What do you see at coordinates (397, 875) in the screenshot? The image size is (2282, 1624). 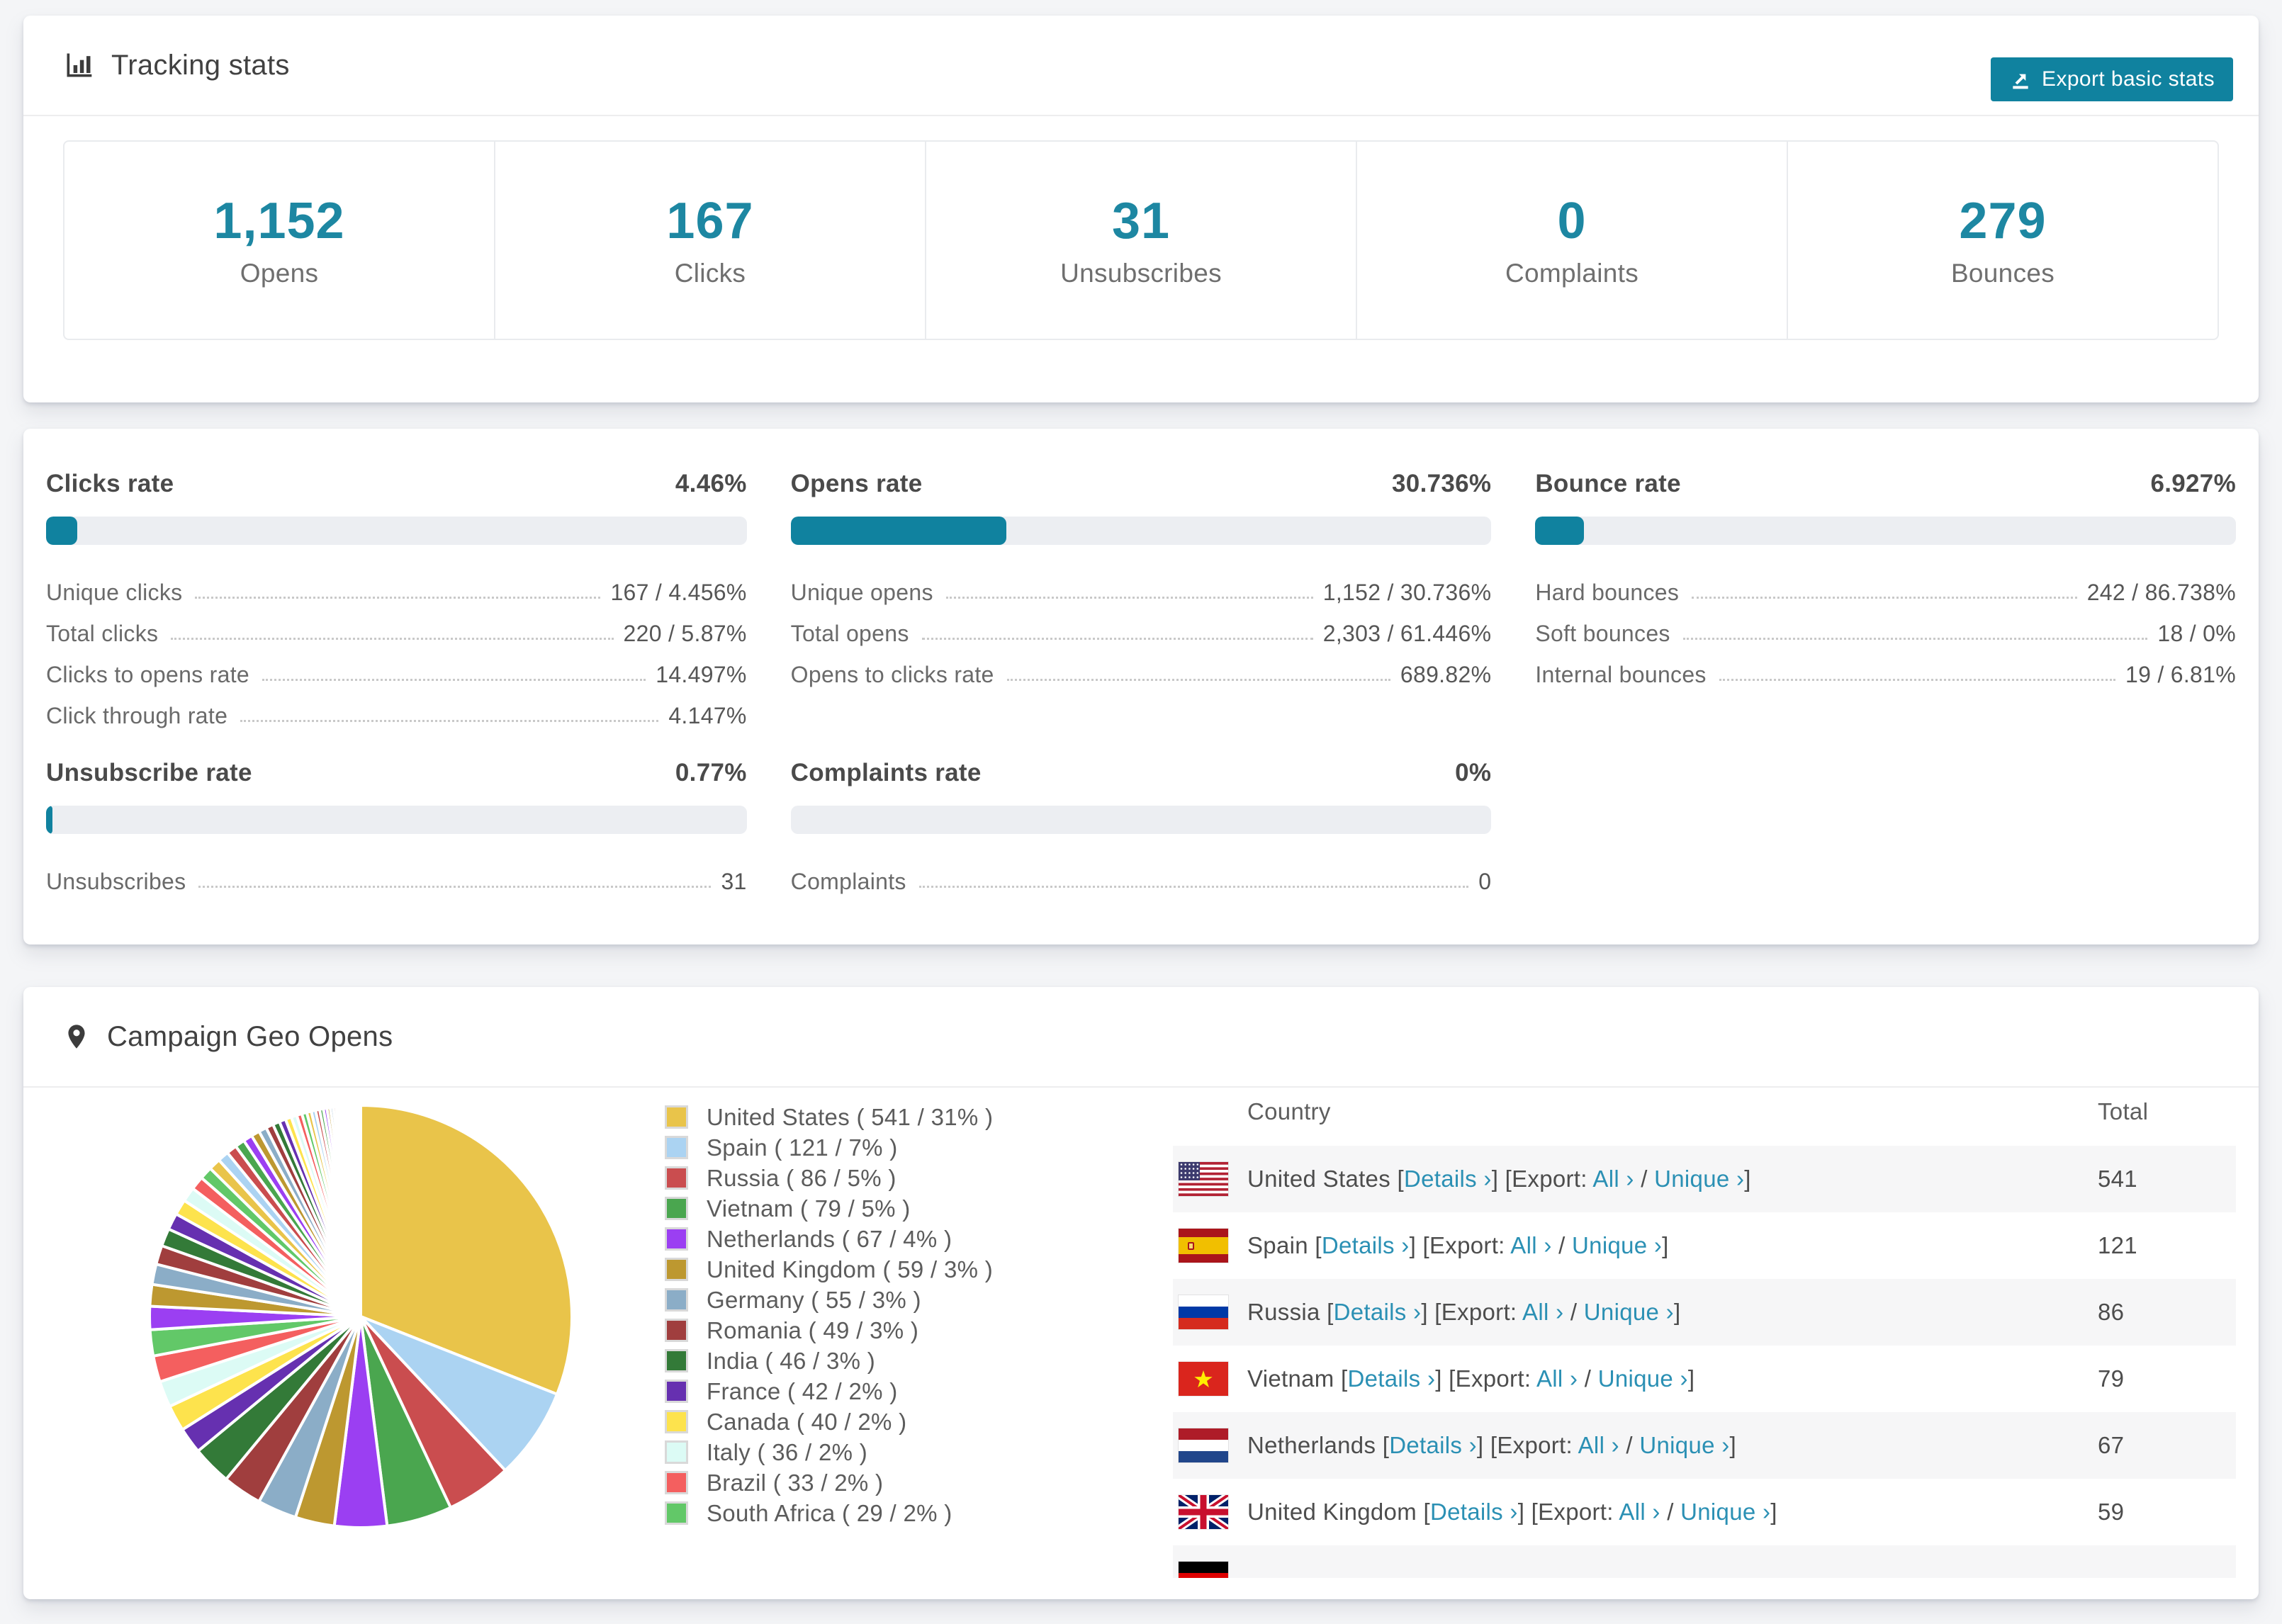 I see `rate-row: Unsubscribes 31` at bounding box center [397, 875].